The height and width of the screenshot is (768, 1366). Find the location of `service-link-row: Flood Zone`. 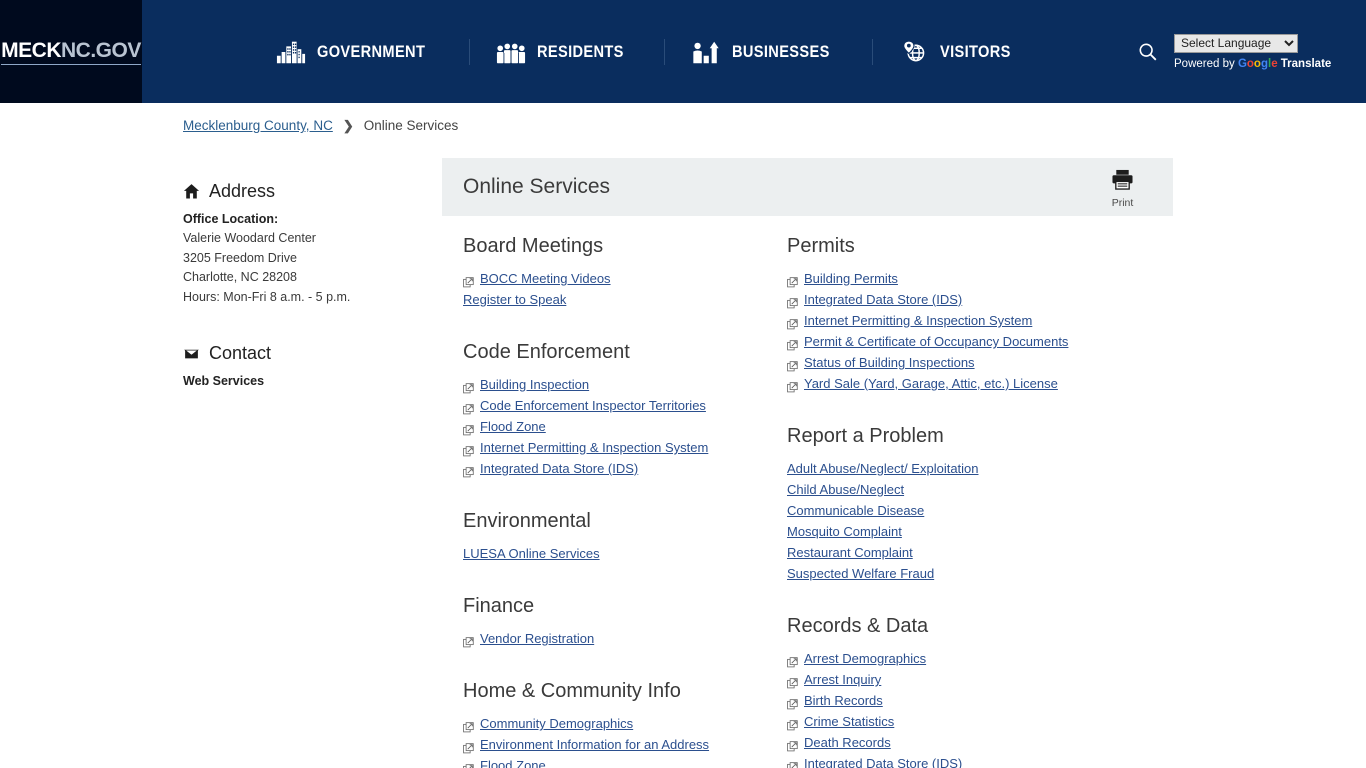

service-link-row: Flood Zone is located at coordinates (625, 426).